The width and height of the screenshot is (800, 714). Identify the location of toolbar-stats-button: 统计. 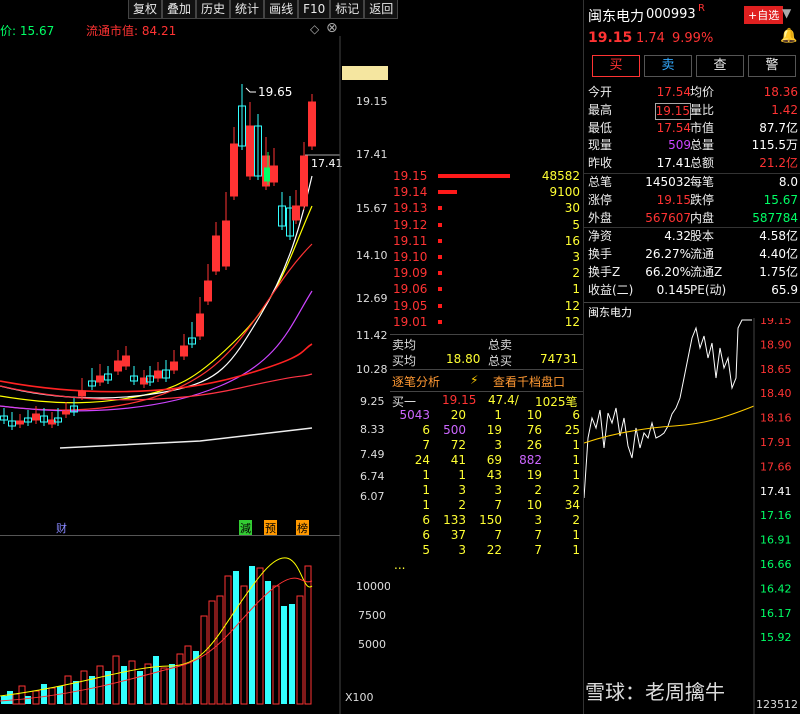
(247, 9).